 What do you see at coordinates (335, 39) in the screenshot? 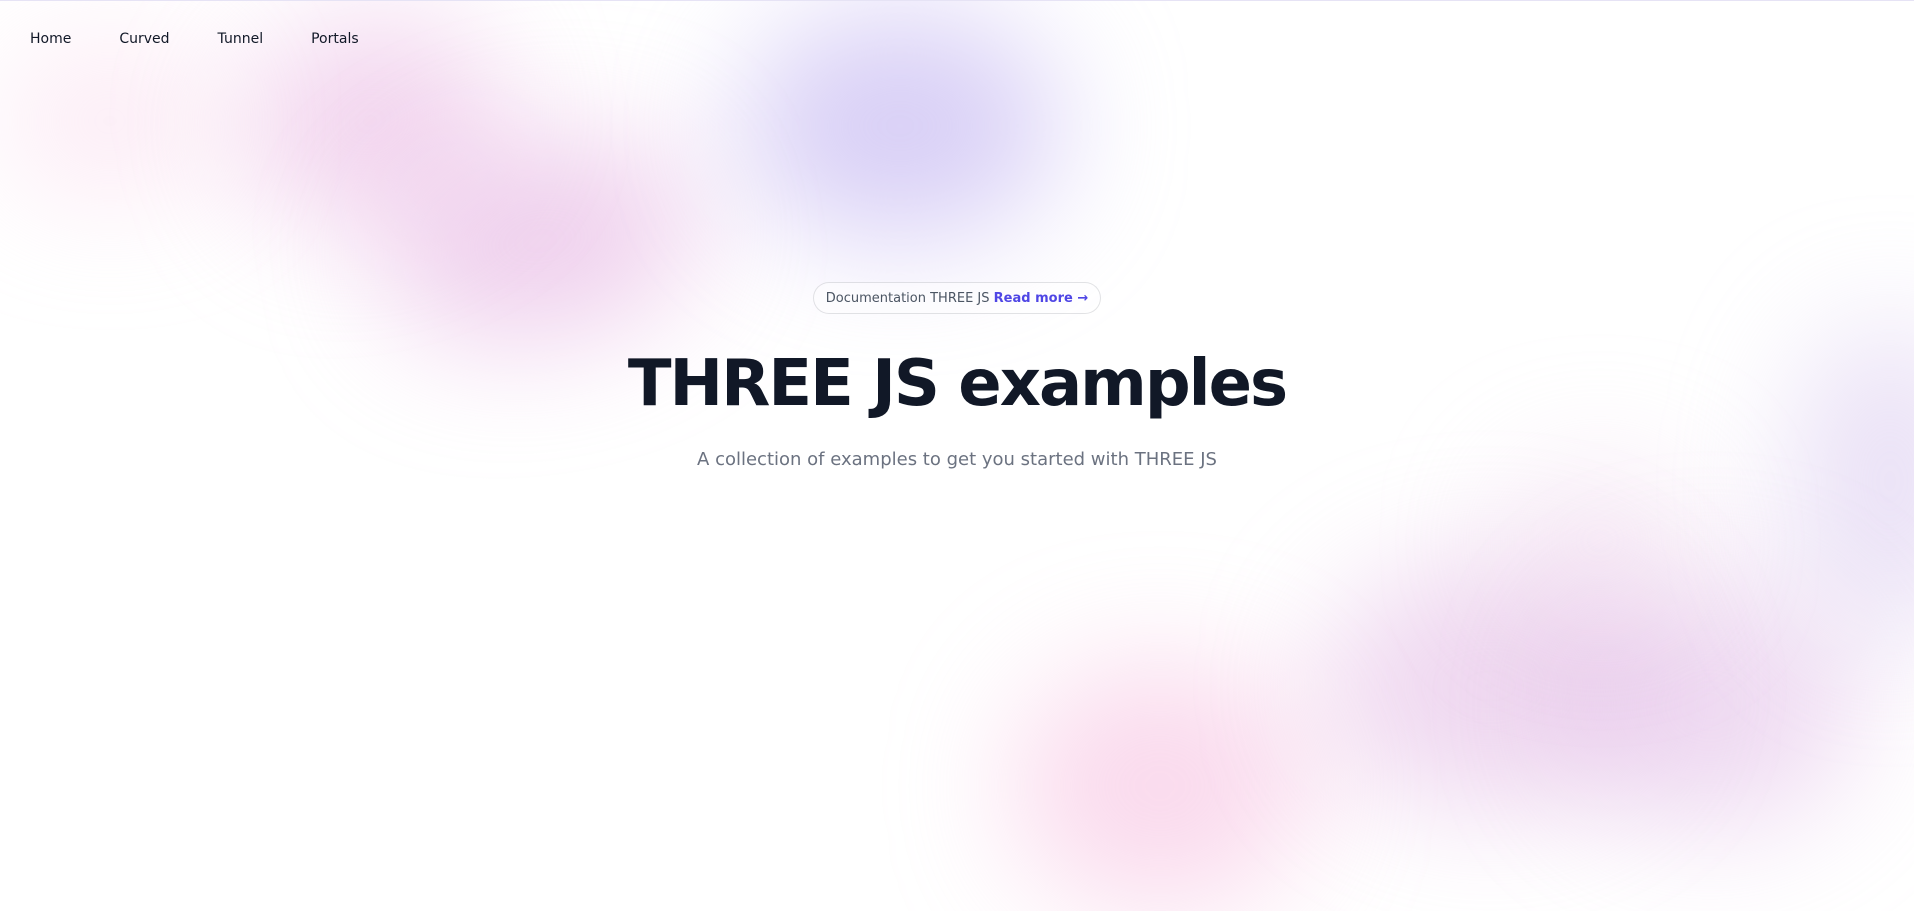
I see `nav-link-portals: Portals` at bounding box center [335, 39].